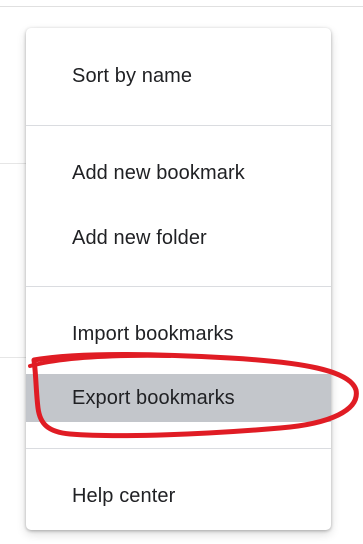  Describe the element at coordinates (178, 334) in the screenshot. I see `menu-item-import-bookmarks: Import bookmarks` at that location.